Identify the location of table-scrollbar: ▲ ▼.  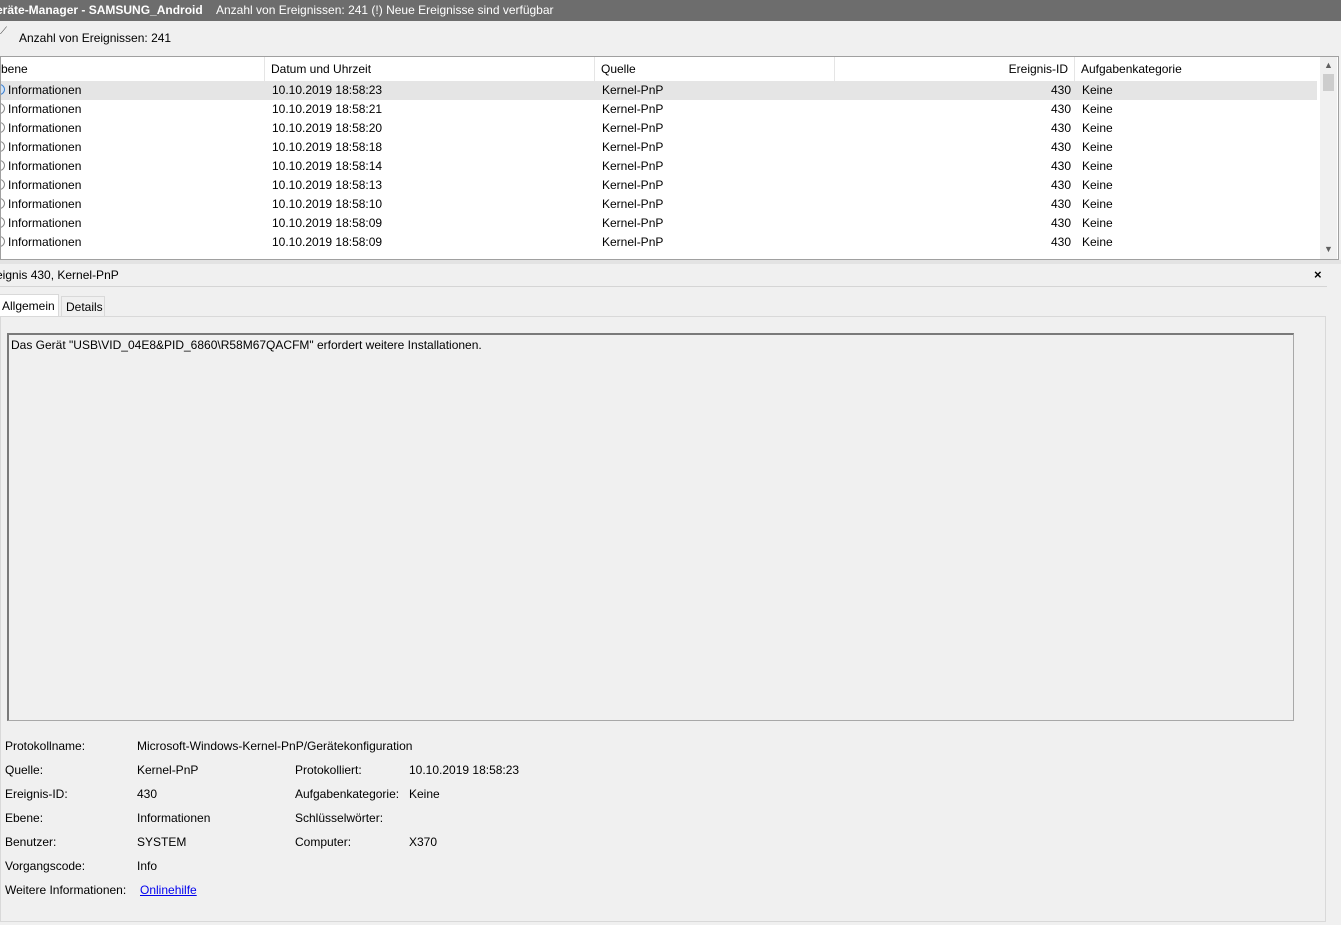
(1328, 158).